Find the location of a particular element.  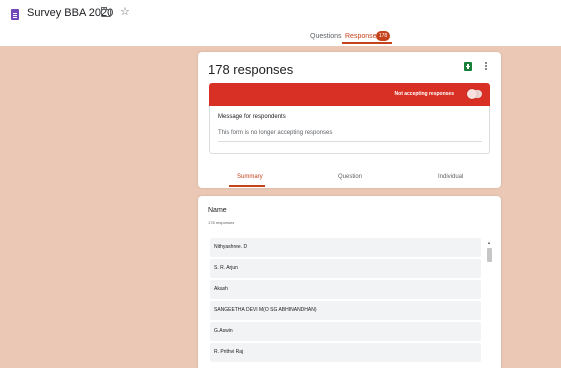

list-item: SANGEETHA DEVI M(O SG ABHINANDHAN) is located at coordinates (345, 310).